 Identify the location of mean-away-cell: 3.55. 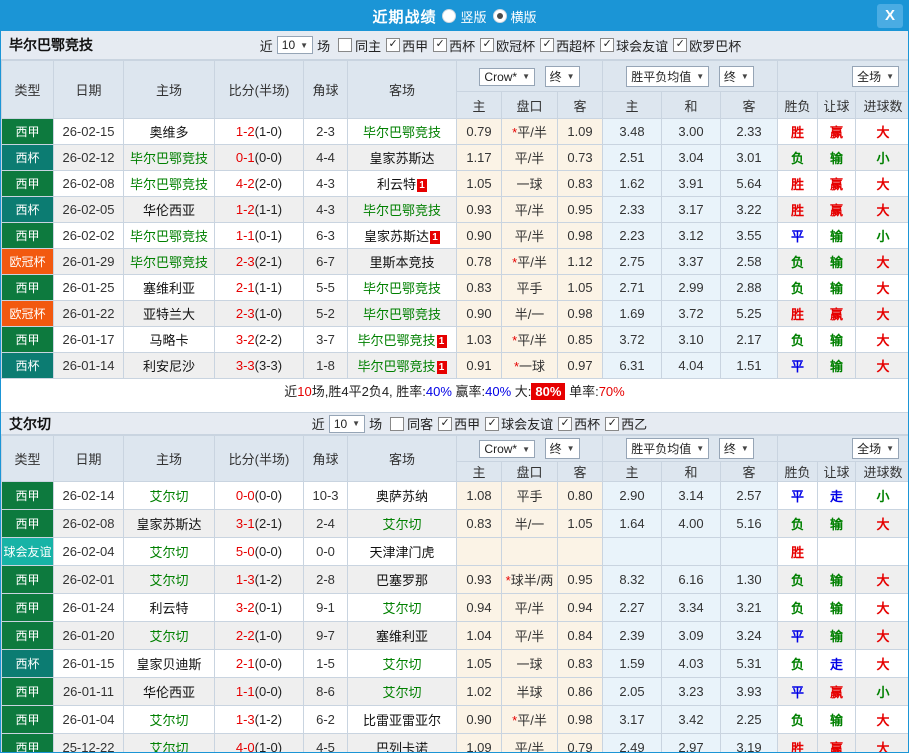
(749, 235).